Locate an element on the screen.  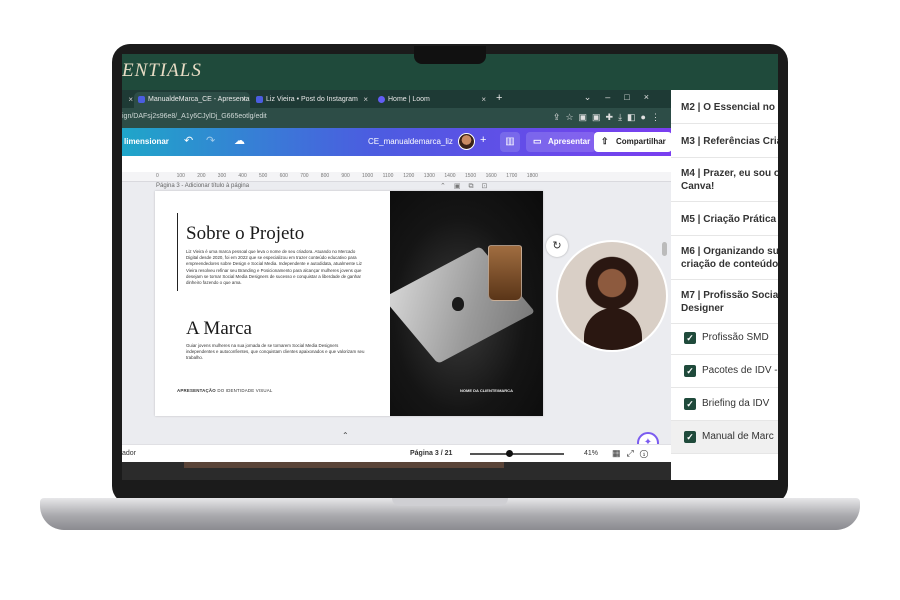
module-label: M2 | O Essencial no is located at coordinates (728, 107).